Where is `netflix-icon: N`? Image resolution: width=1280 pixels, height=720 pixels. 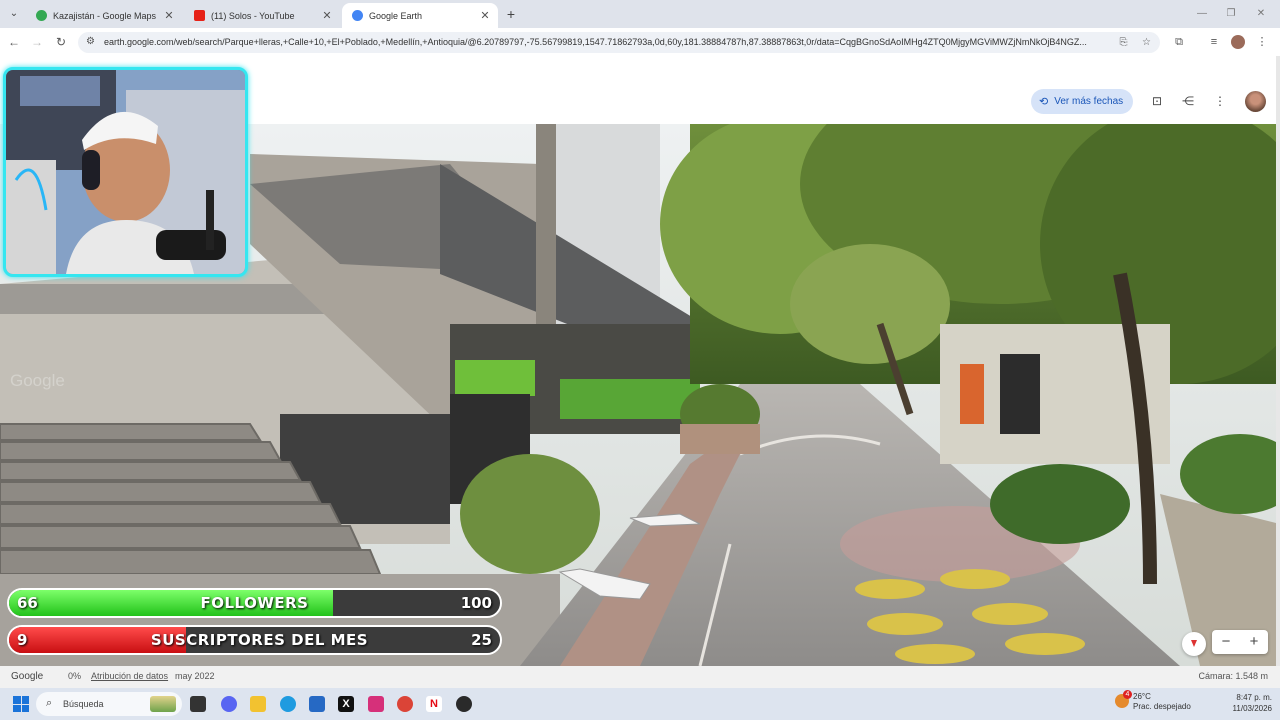 netflix-icon: N is located at coordinates (434, 704).